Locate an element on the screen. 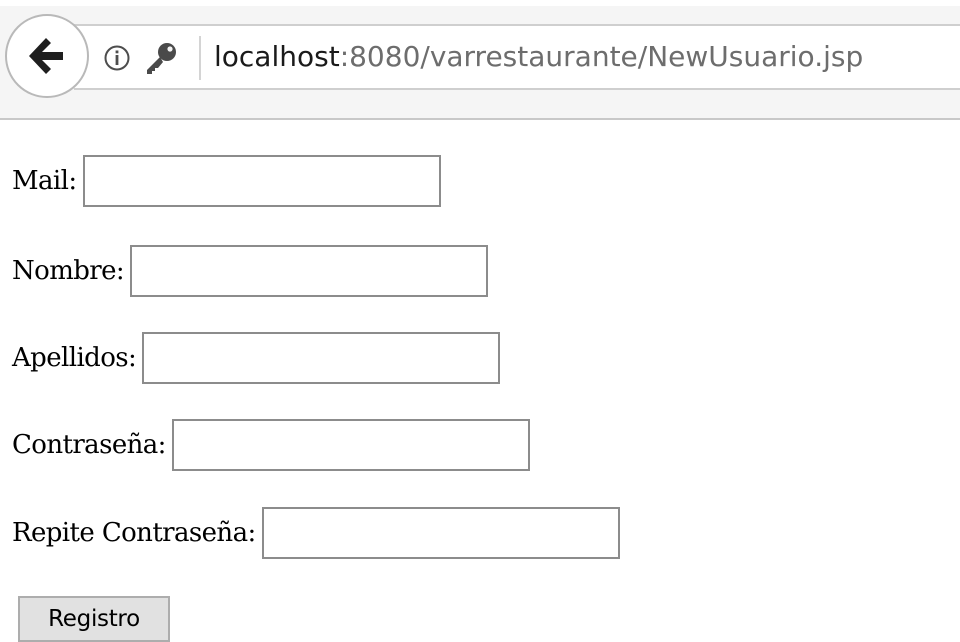  apellidos-input is located at coordinates (321, 358).